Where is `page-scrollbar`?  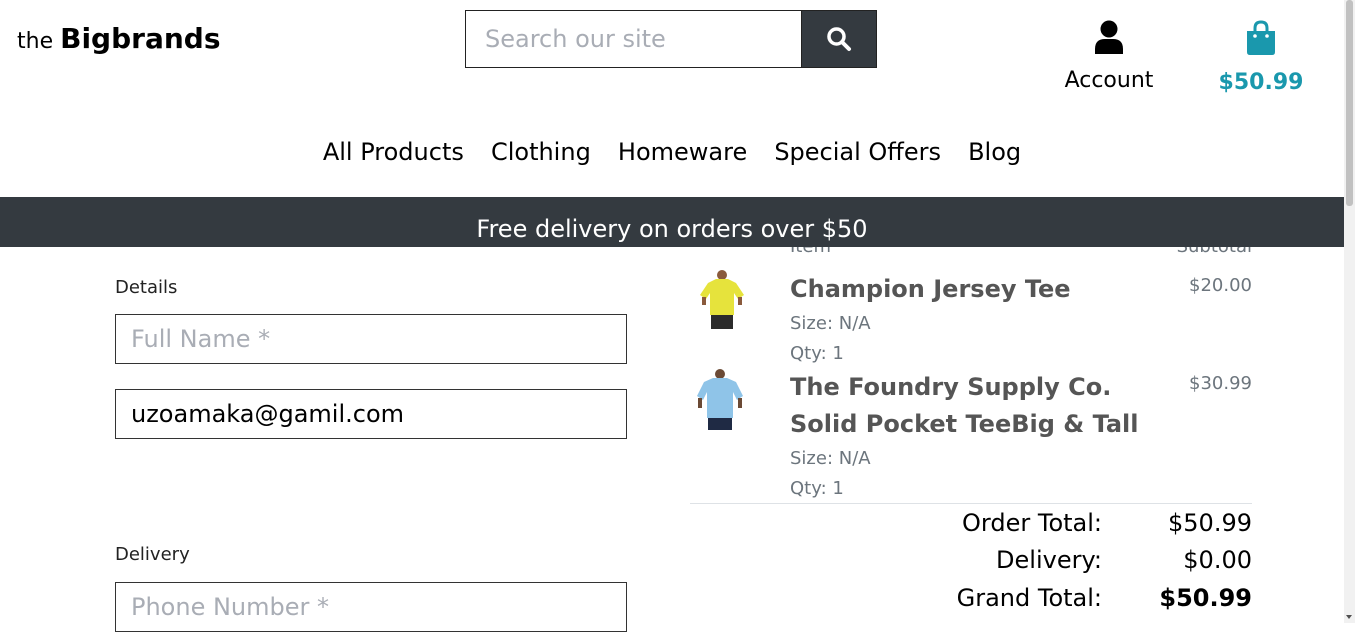
page-scrollbar is located at coordinates (1349, 311).